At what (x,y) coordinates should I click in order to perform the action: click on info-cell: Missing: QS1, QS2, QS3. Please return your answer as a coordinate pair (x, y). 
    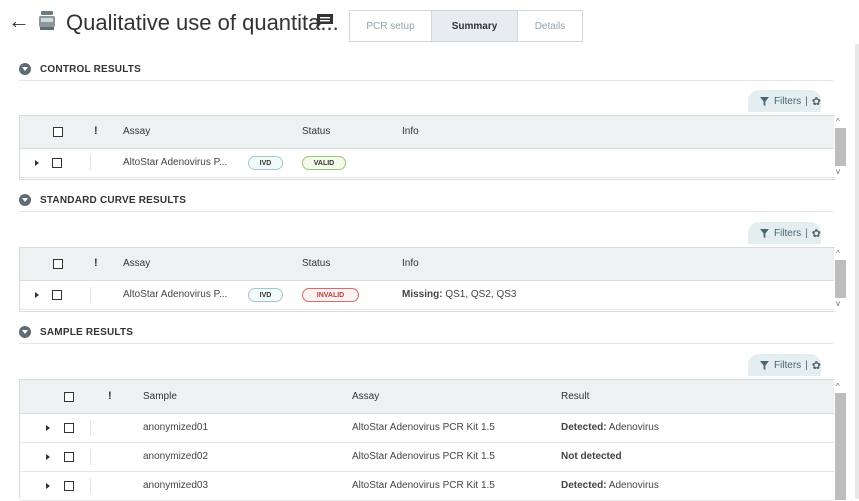
    Looking at the image, I should click on (459, 294).